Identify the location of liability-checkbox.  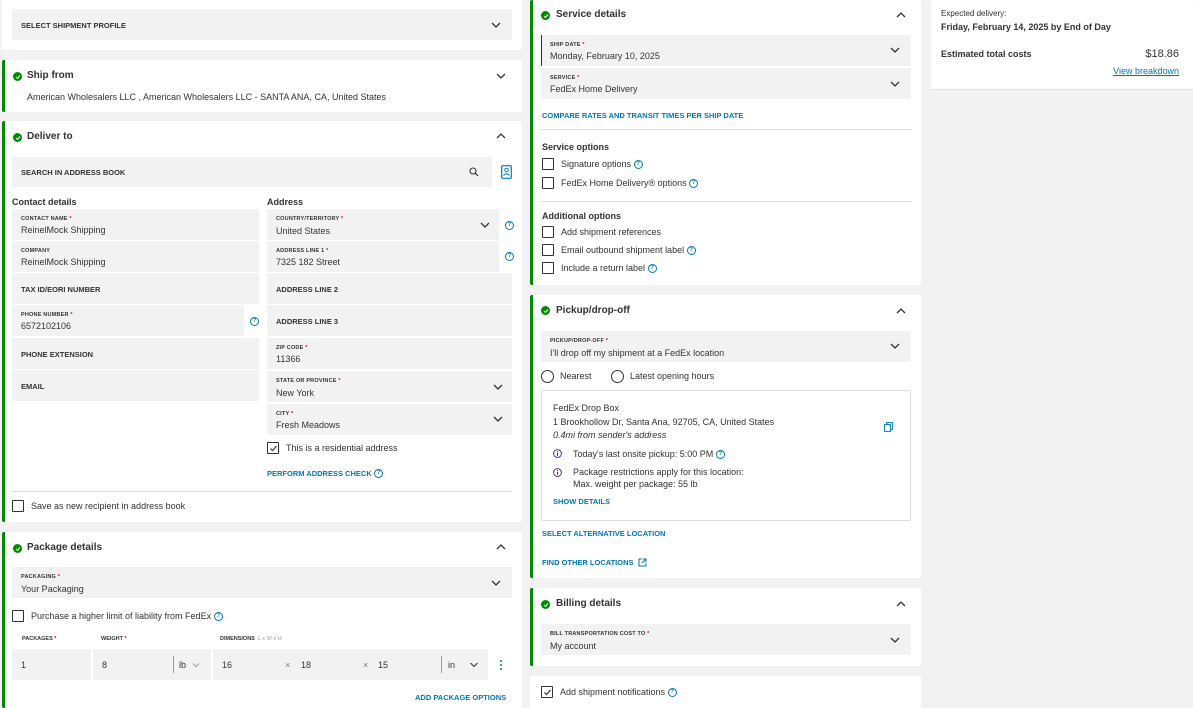
(18, 616).